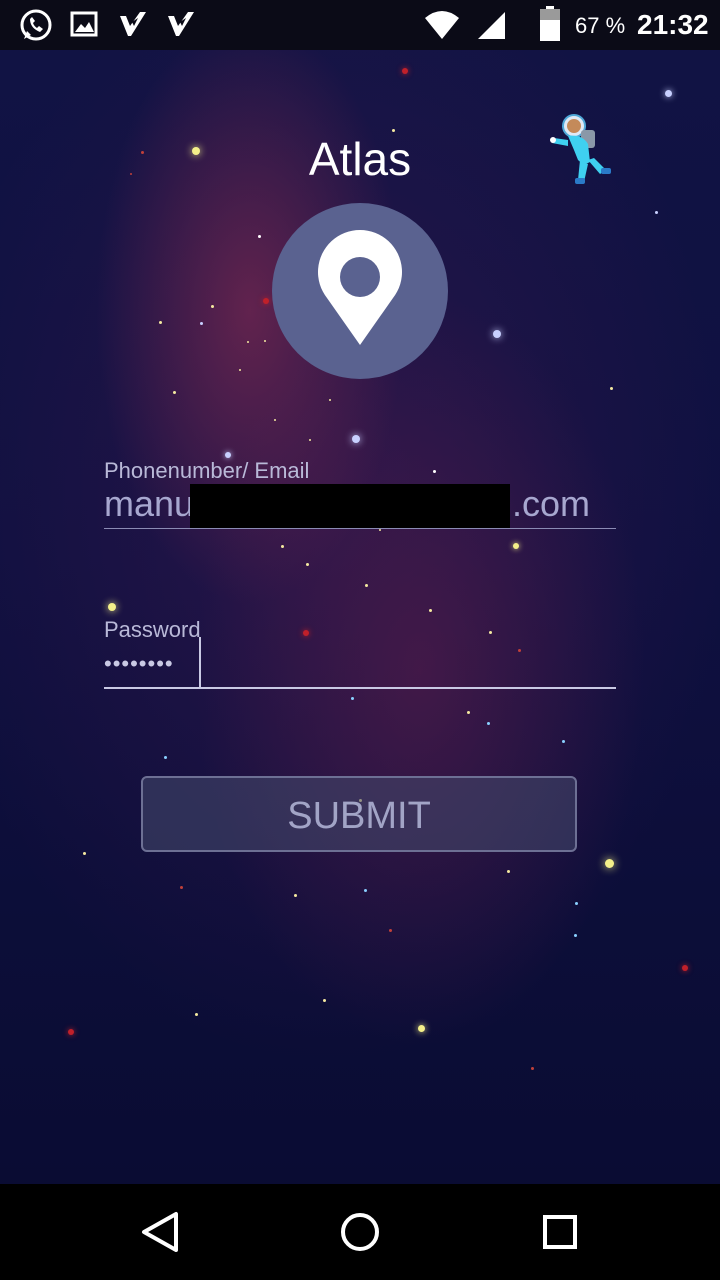  I want to click on navigation-bar, so click(360, 1232).